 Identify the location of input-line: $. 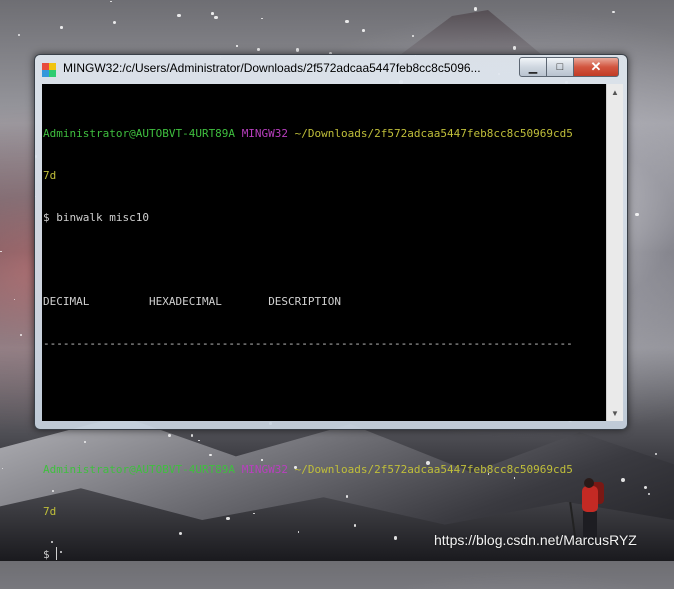
(325, 554).